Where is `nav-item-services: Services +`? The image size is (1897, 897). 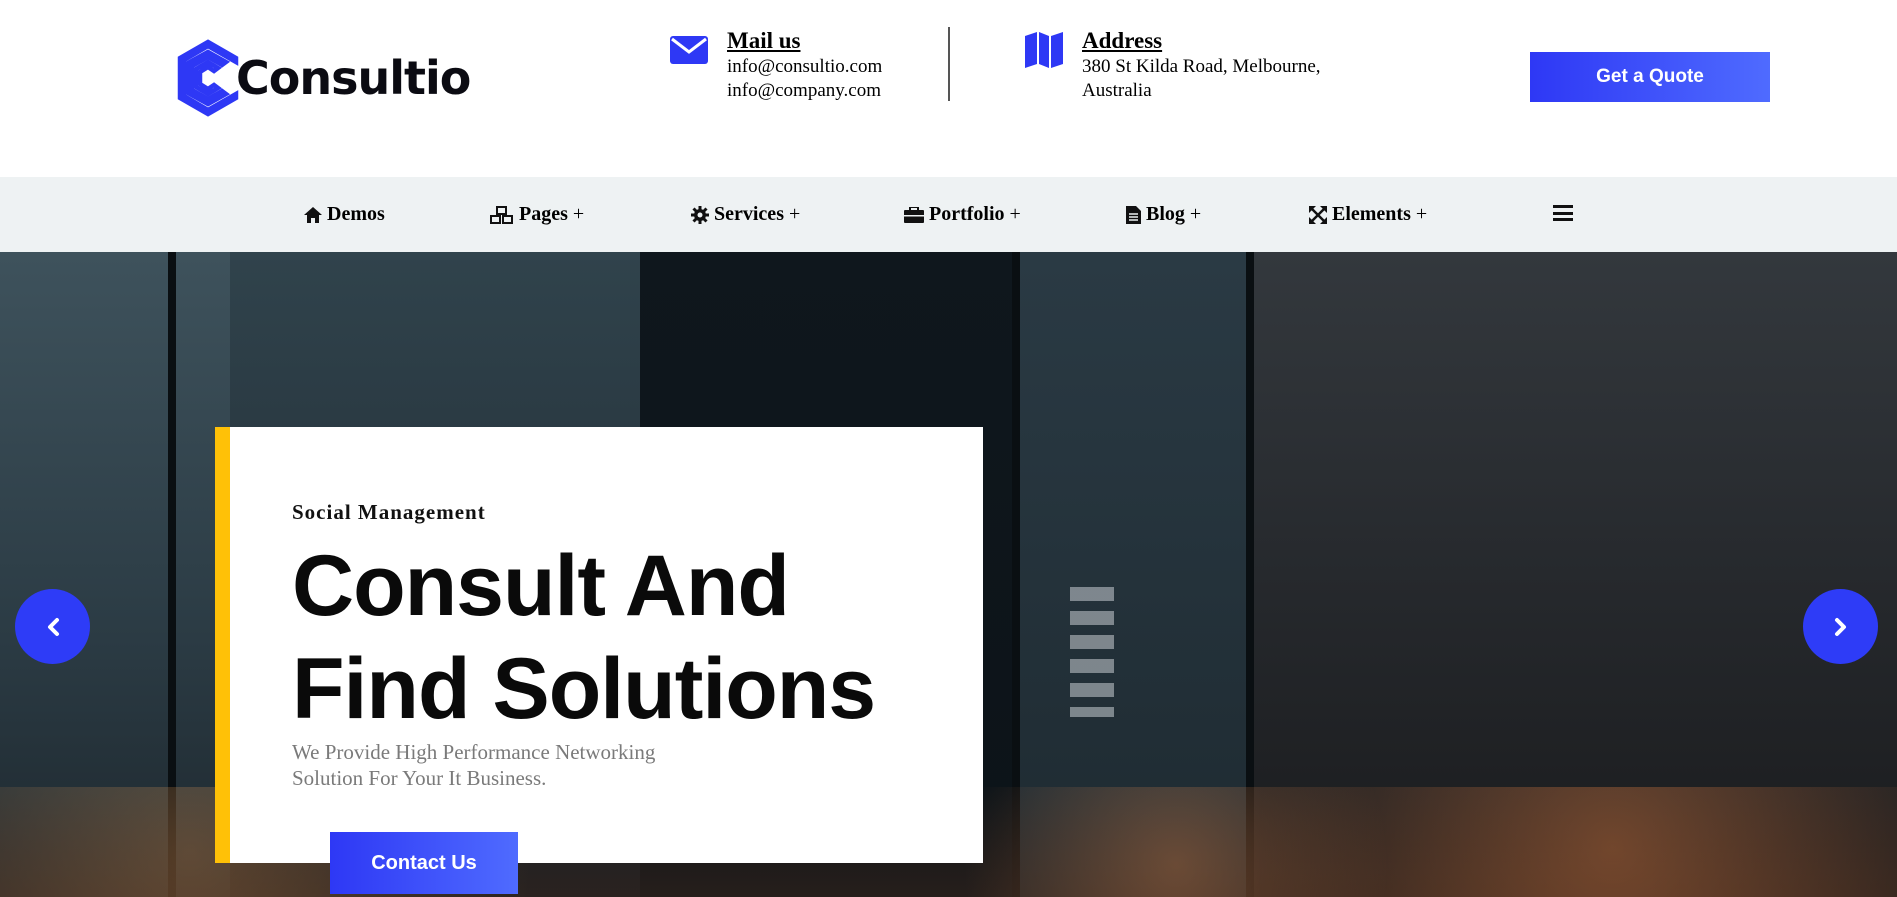
nav-item-services: Services + is located at coordinates (745, 214).